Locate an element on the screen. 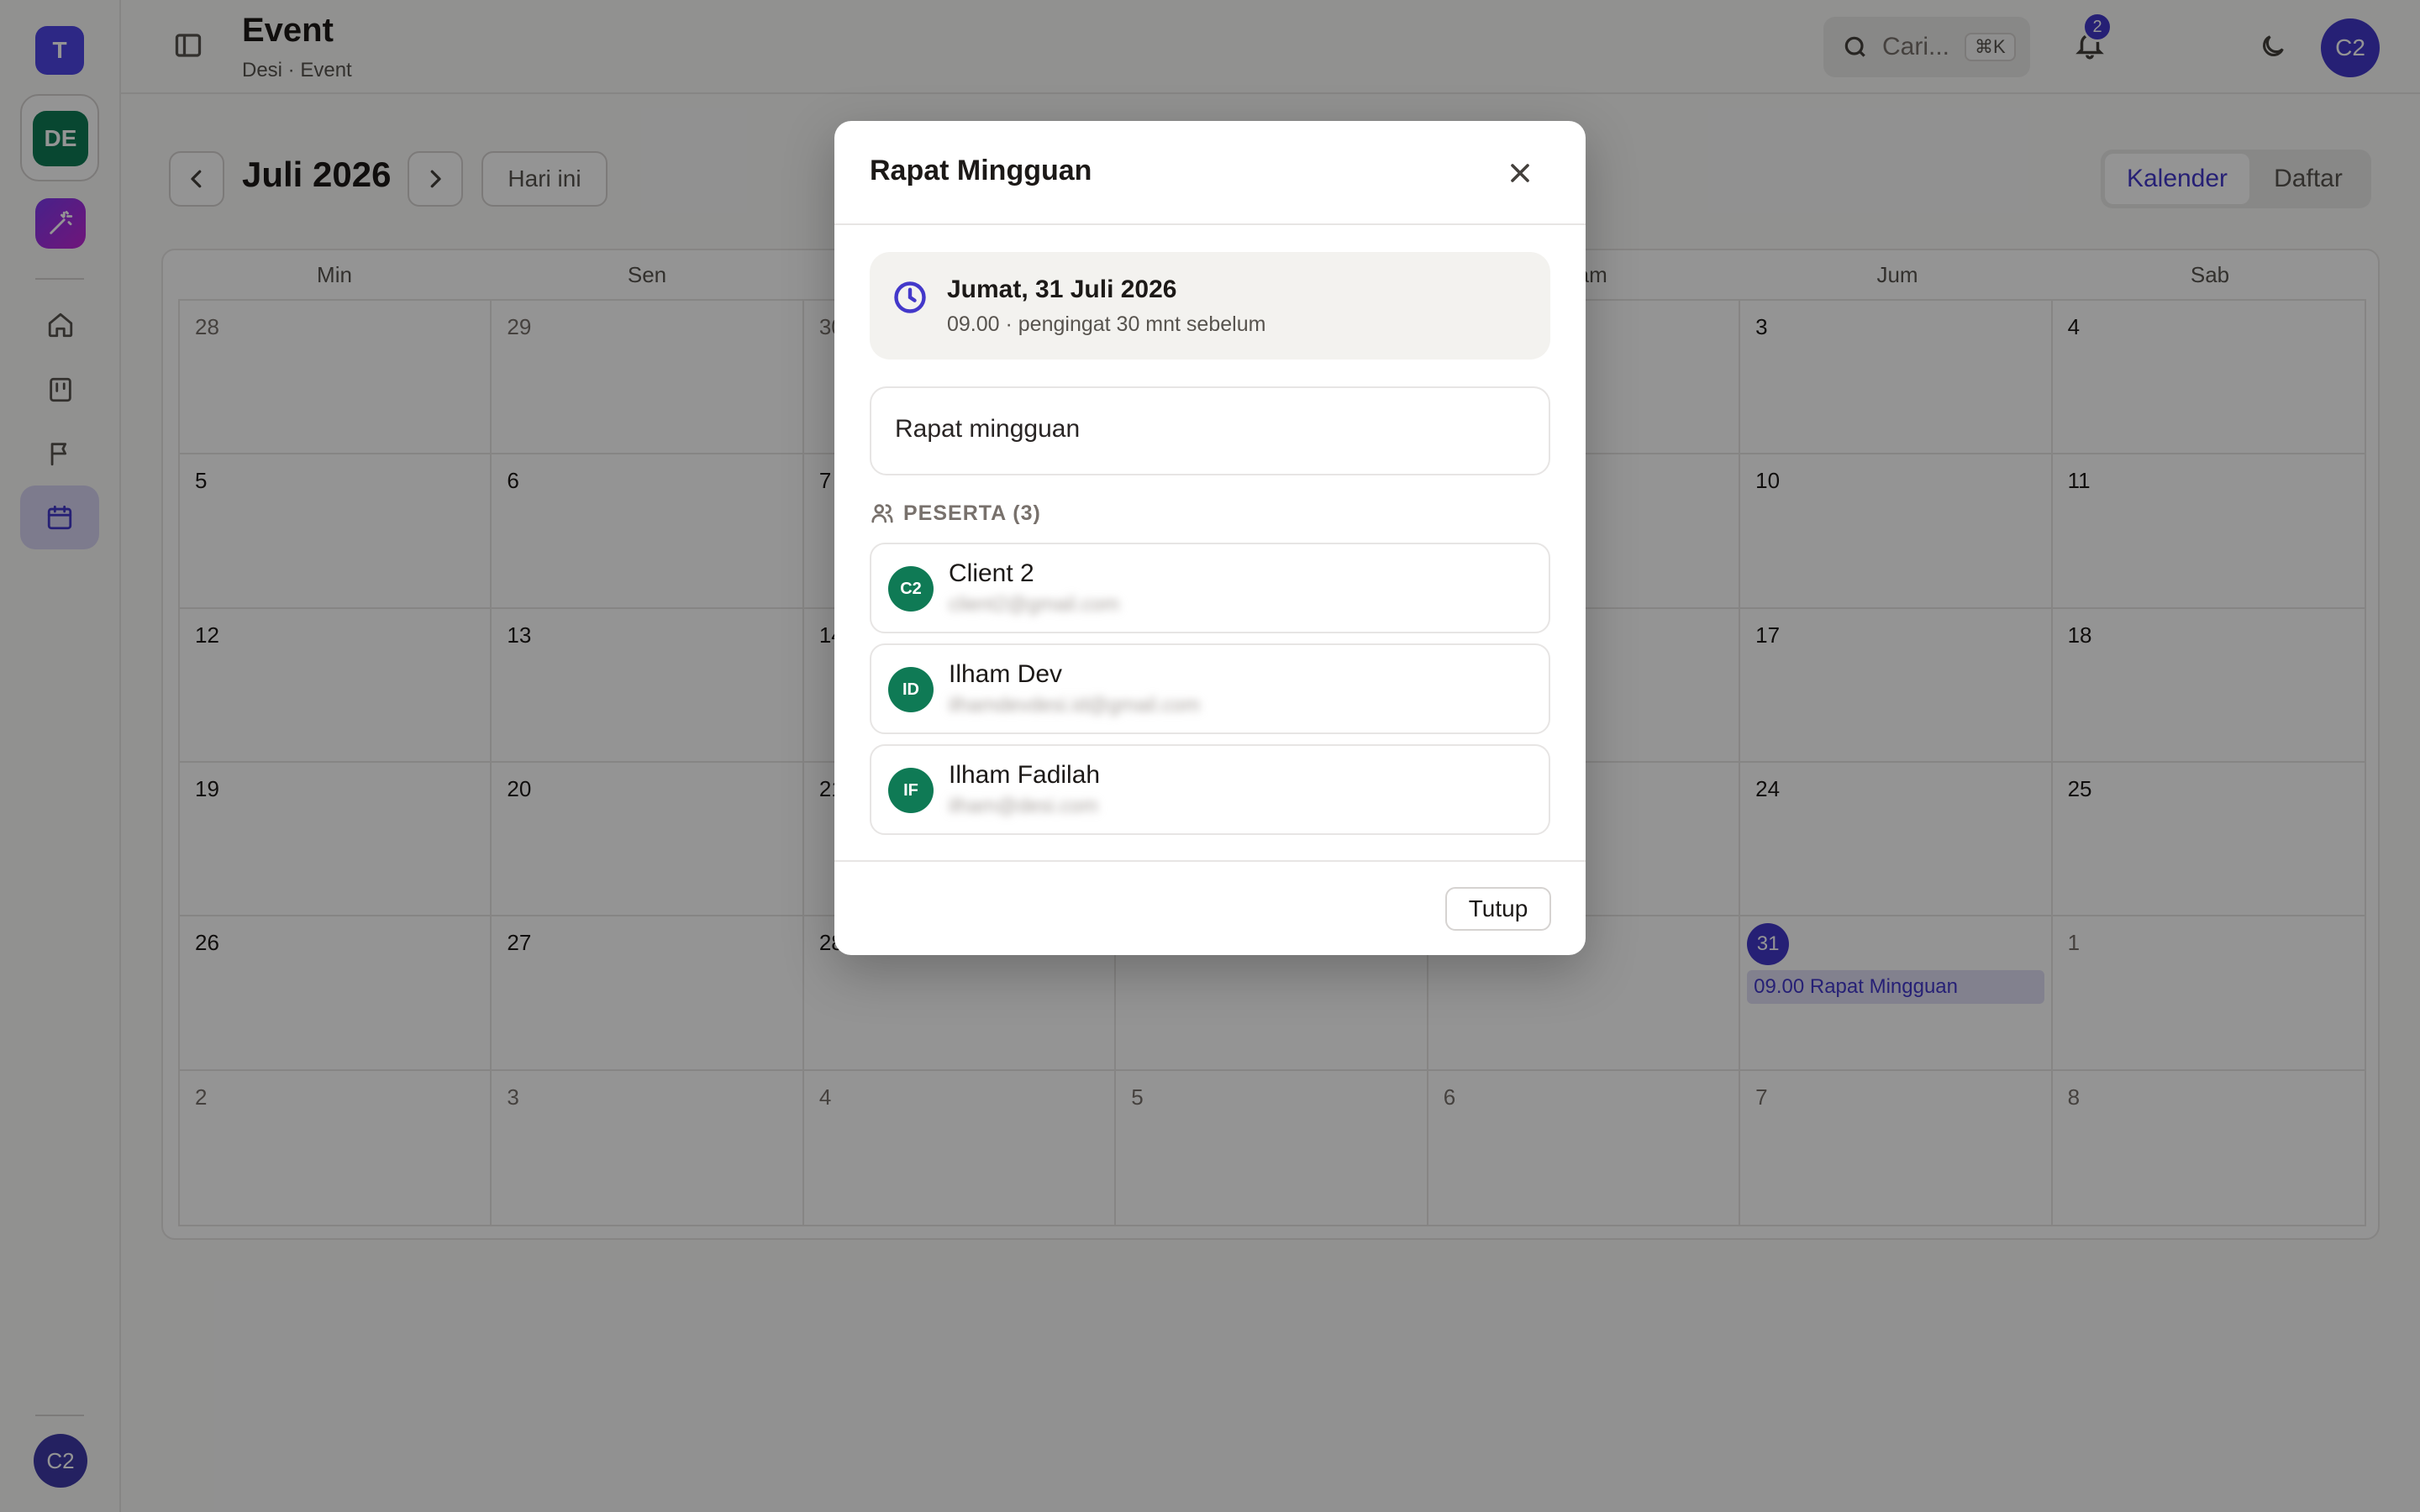  event-time-reminder: 09.00 · pengingat 30 mnt sebelum is located at coordinates (1106, 324).